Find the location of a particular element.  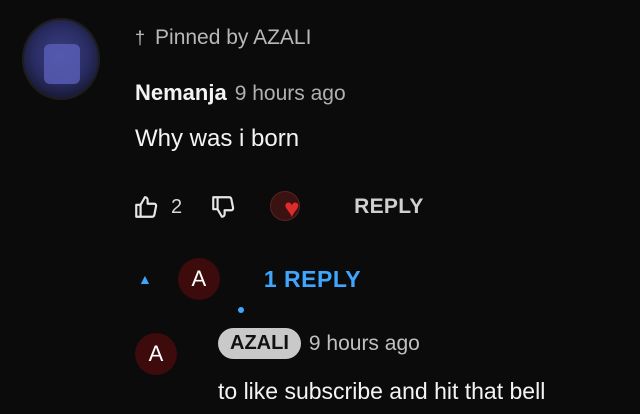

pinned-label: Pinned by AZALI is located at coordinates (233, 37).